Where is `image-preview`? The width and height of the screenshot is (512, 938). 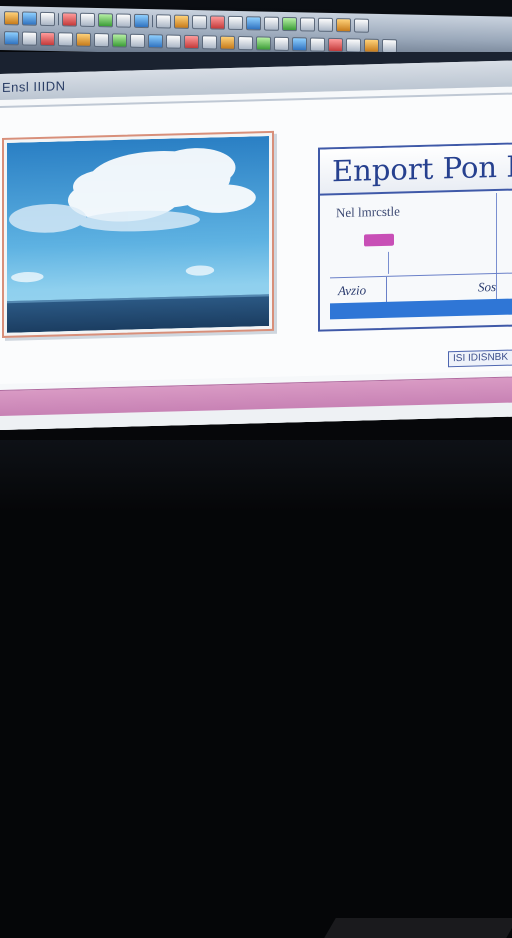
image-preview is located at coordinates (138, 234).